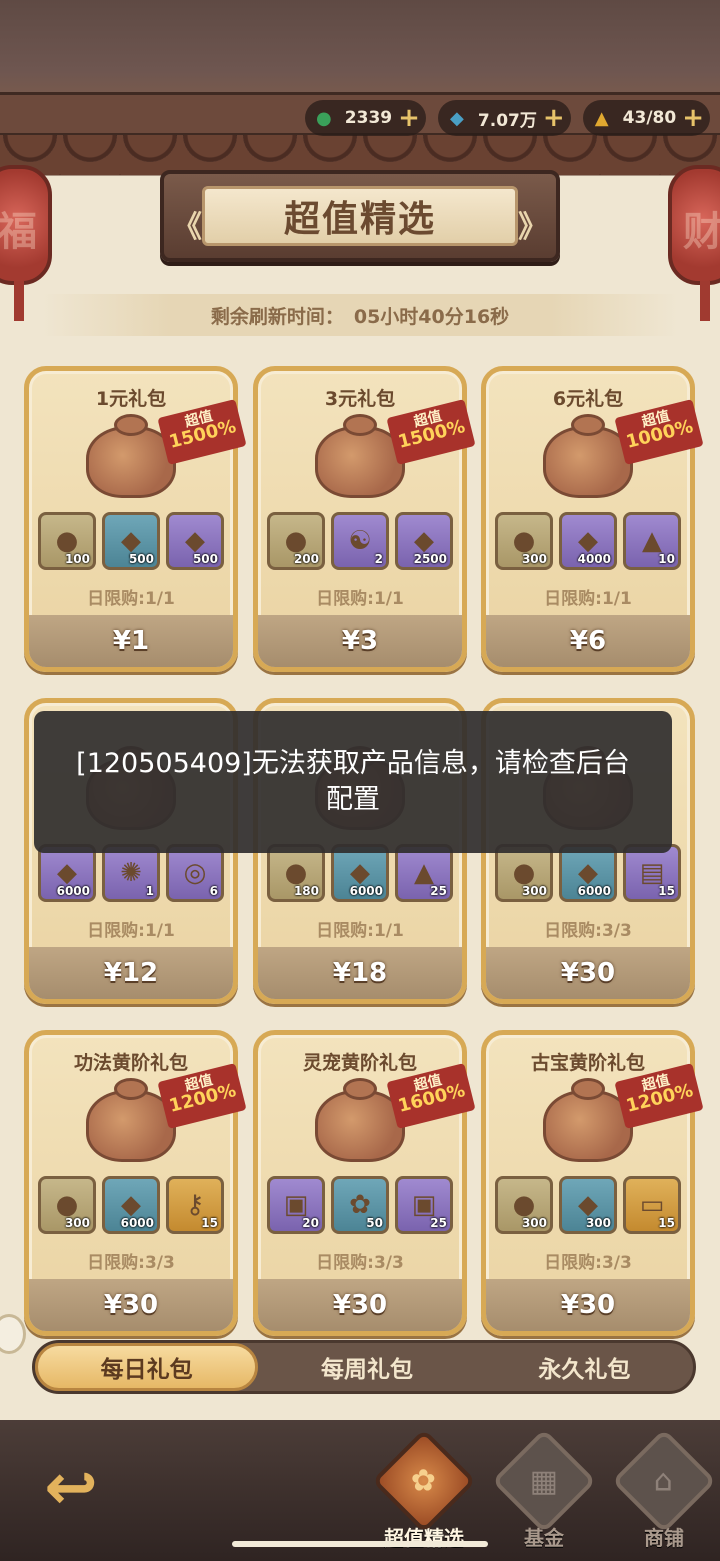 The width and height of the screenshot is (720, 1561). What do you see at coordinates (359, 219) in the screenshot?
I see `page-title: 超值精选` at bounding box center [359, 219].